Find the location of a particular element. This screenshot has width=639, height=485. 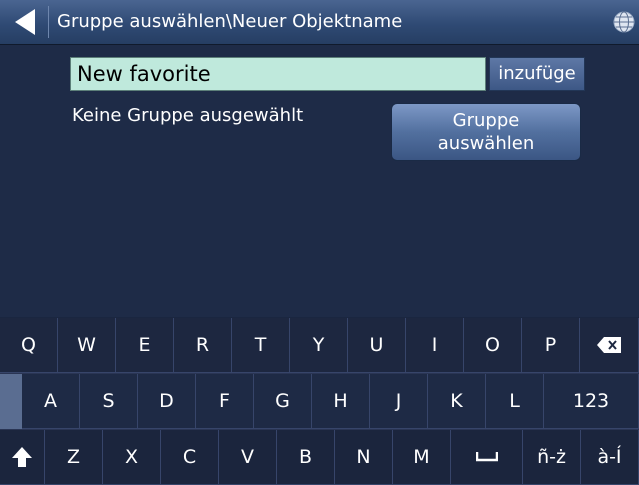

key-t: T is located at coordinates (261, 345).